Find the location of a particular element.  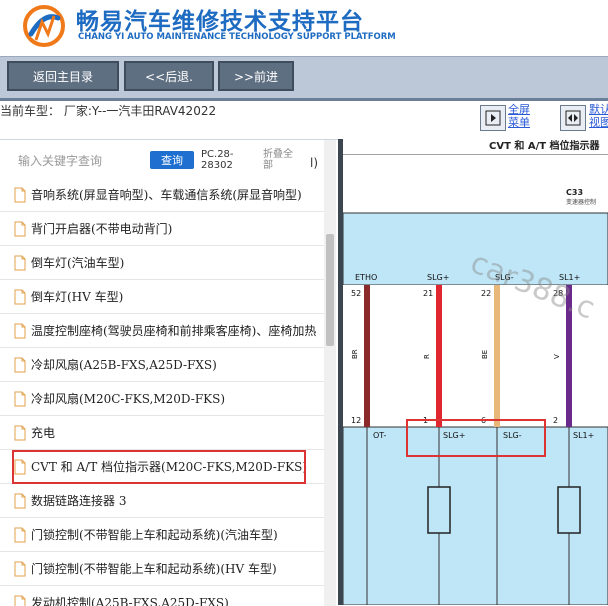

default-view-icon is located at coordinates (573, 118).